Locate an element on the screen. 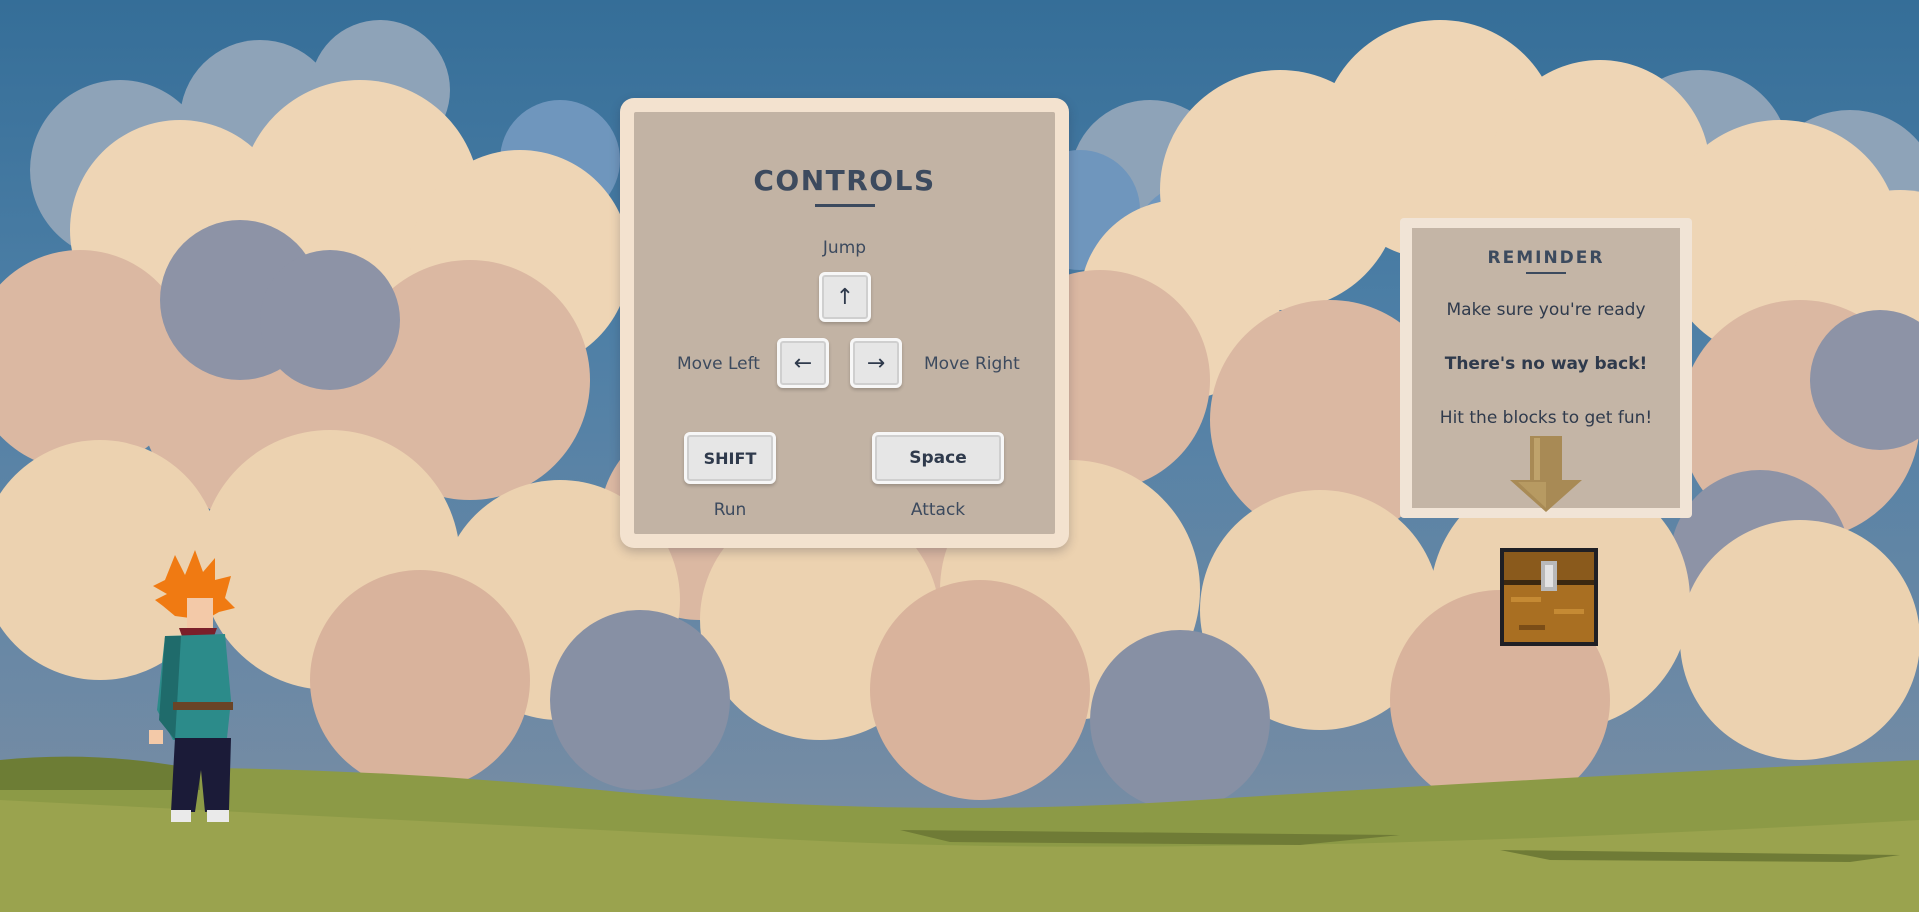  move-right-label: Move Right is located at coordinates (972, 364).